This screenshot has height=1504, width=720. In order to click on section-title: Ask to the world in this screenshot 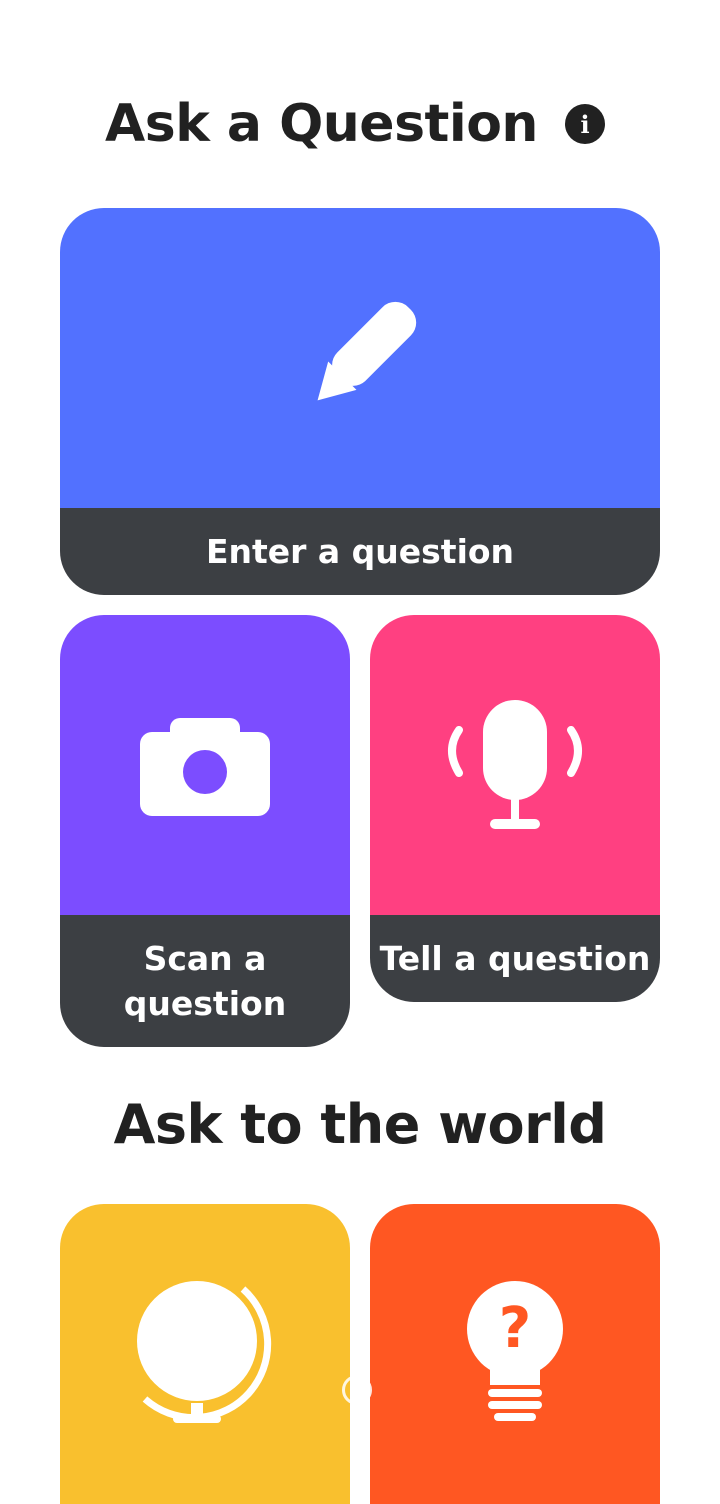, I will do `click(360, 1124)`.